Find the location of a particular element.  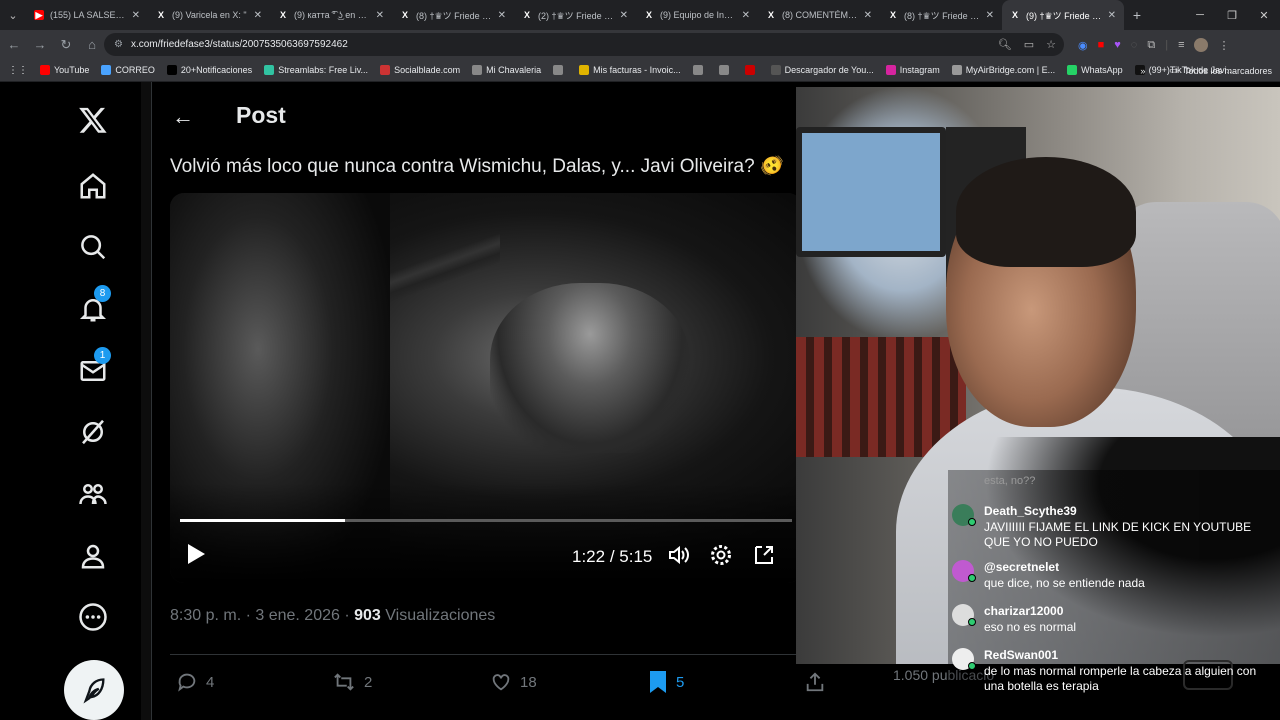

compose-post-button is located at coordinates (94, 690).